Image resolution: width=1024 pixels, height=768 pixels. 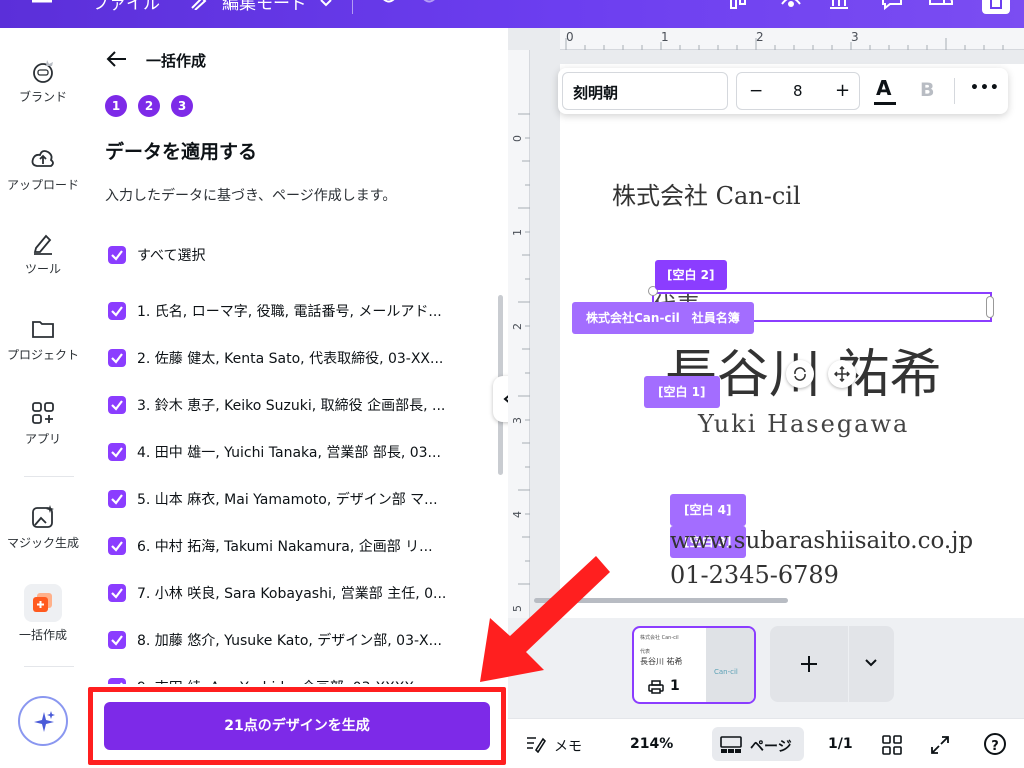 What do you see at coordinates (661, 661) in the screenshot?
I see `thumbnail-name: 長谷川 祐希` at bounding box center [661, 661].